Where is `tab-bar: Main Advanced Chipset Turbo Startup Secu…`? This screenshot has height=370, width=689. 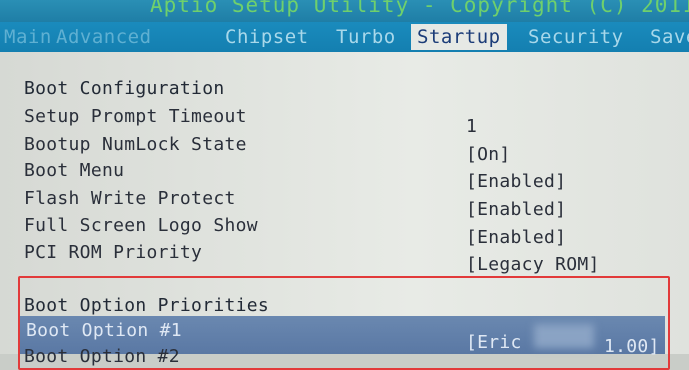
tab-bar: Main Advanced Chipset Turbo Startup Secu… is located at coordinates (344, 37).